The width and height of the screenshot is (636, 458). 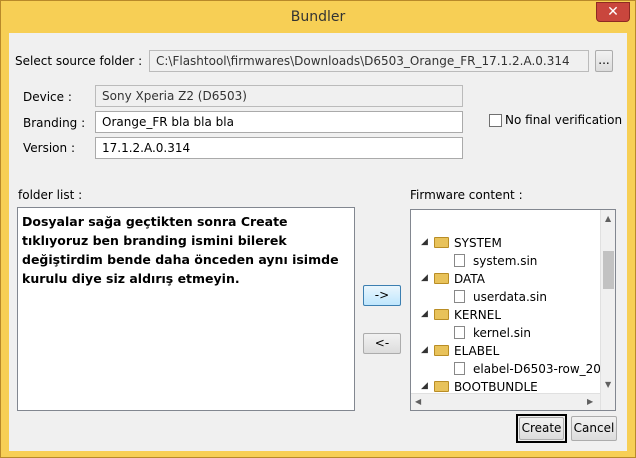 What do you see at coordinates (496, 387) in the screenshot?
I see `tree-item-label: BOOTBUNDLE` at bounding box center [496, 387].